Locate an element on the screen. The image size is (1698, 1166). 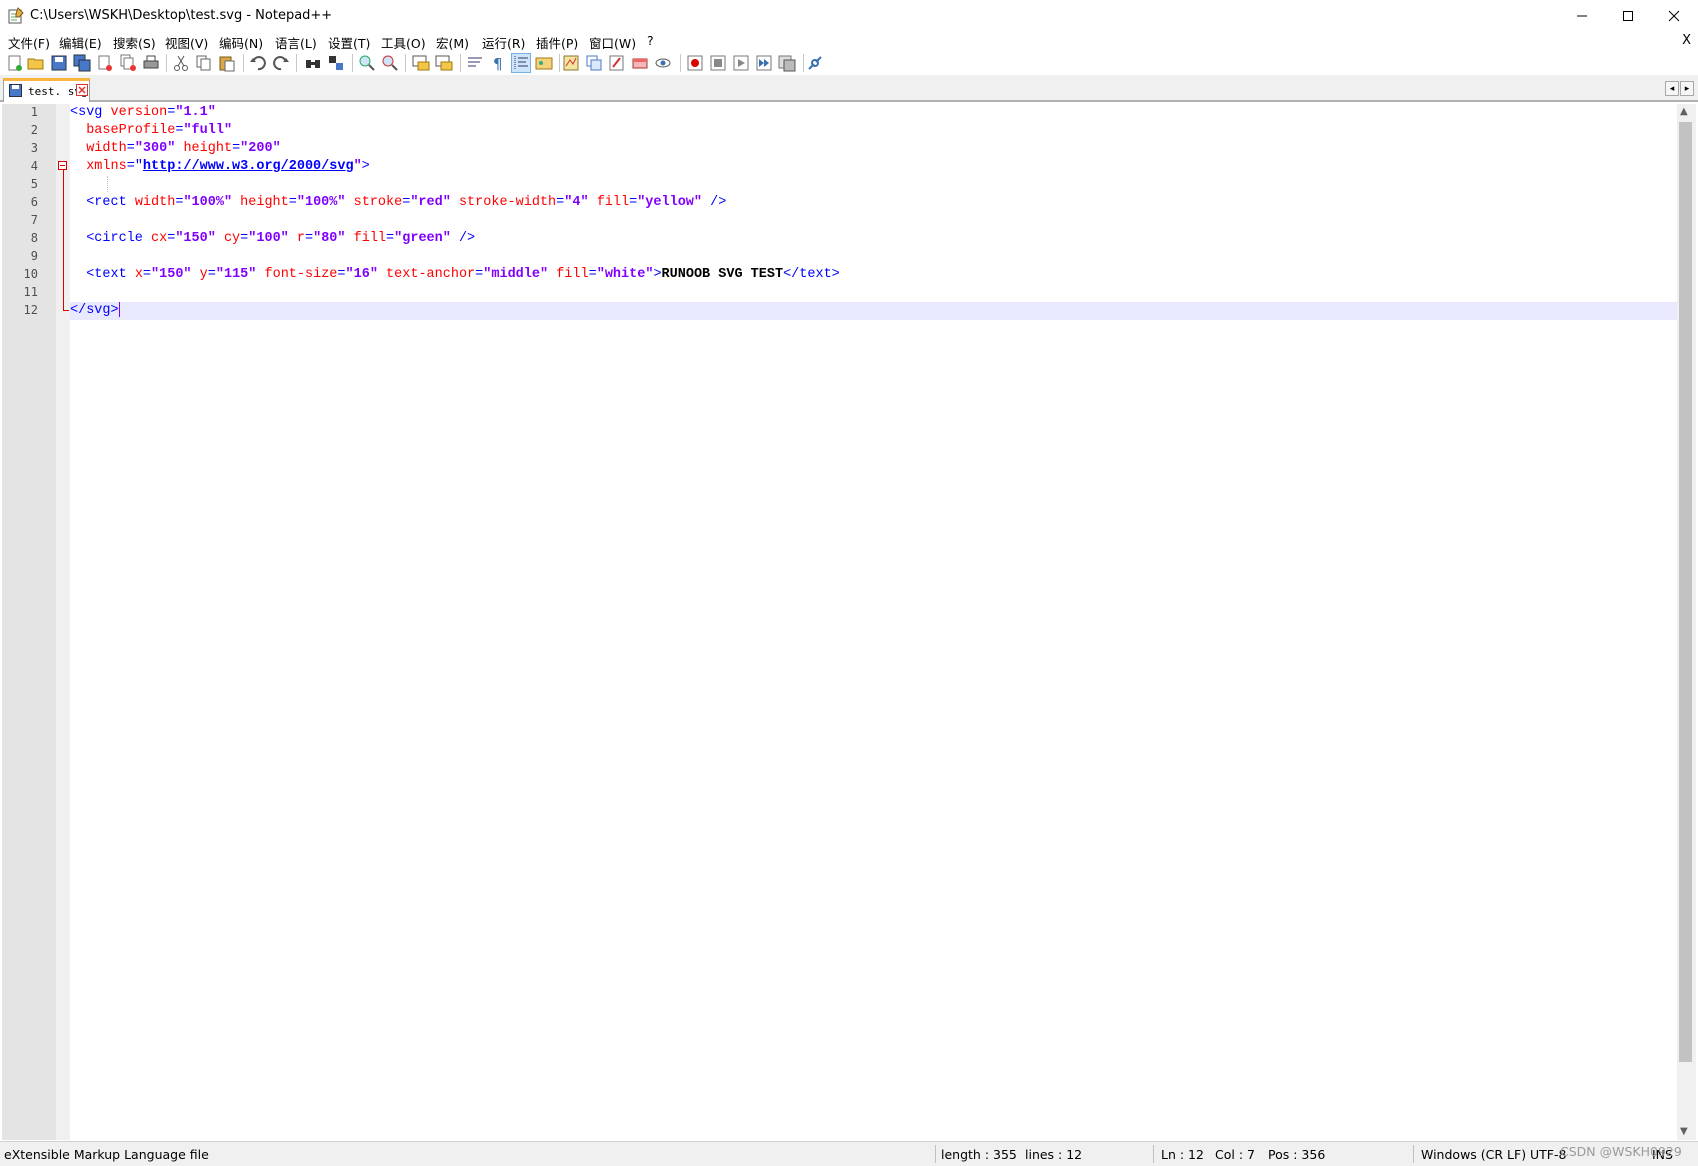
copy-icon is located at coordinates (204, 63).